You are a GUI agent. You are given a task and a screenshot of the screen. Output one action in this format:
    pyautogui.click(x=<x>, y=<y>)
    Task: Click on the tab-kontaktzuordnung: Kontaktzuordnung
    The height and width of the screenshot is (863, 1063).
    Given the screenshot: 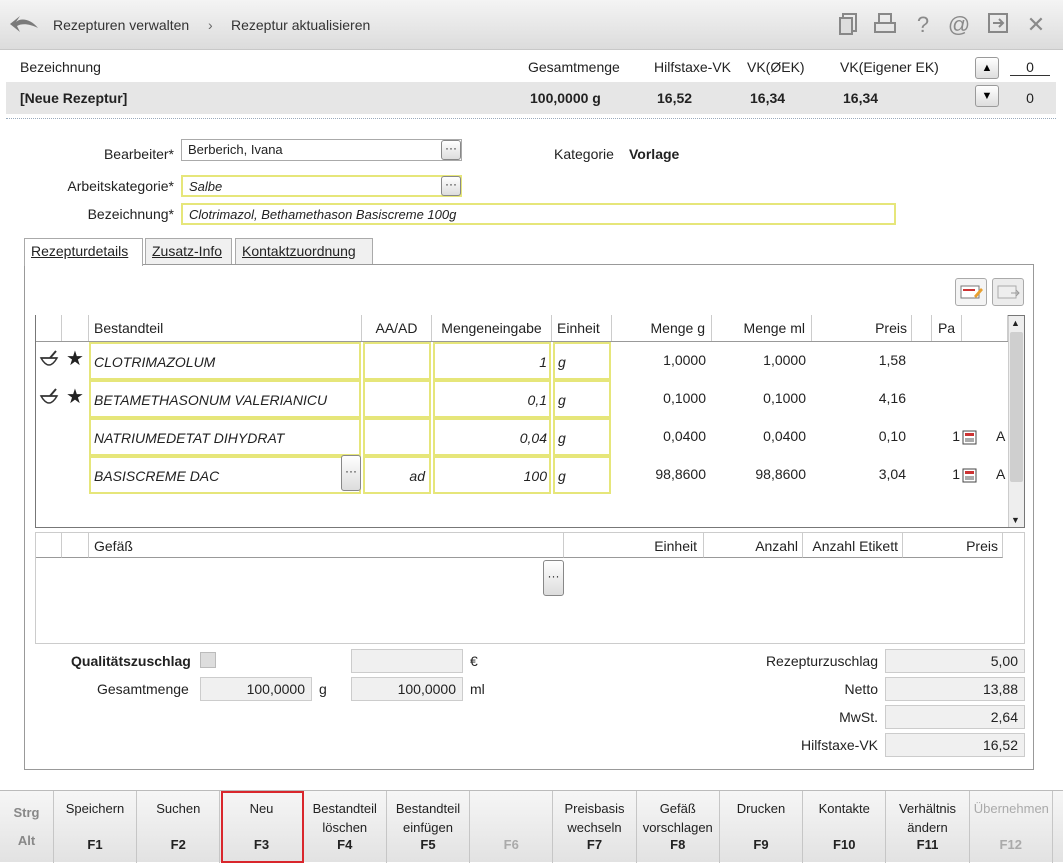 What is the action you would take?
    pyautogui.click(x=304, y=251)
    